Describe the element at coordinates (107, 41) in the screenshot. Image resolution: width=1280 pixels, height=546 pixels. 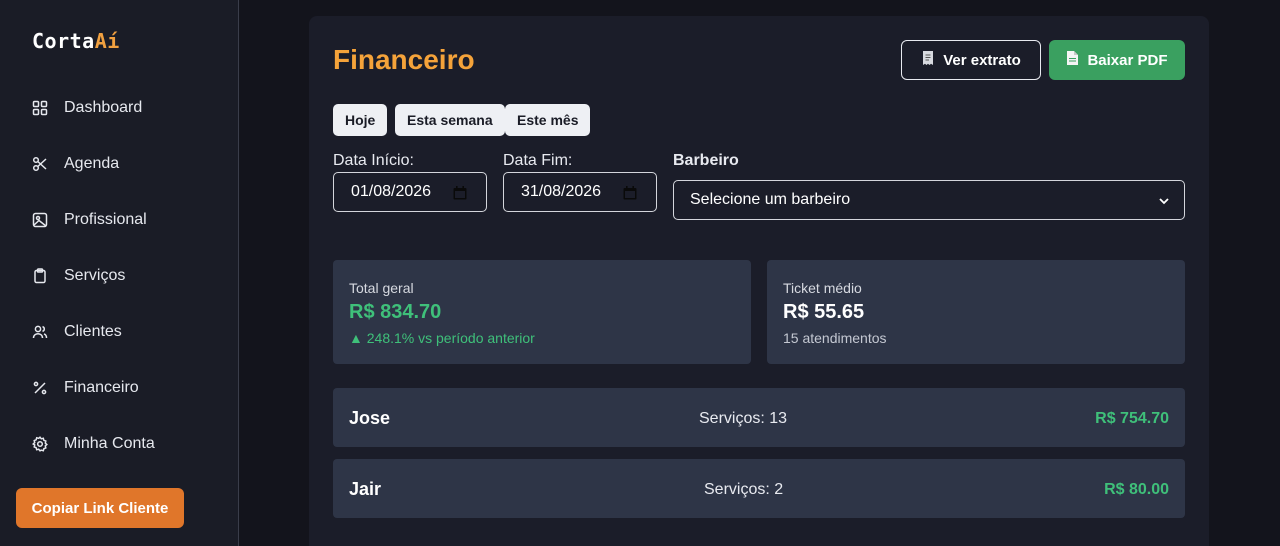
I see `brand-name-accent: Aí` at that location.